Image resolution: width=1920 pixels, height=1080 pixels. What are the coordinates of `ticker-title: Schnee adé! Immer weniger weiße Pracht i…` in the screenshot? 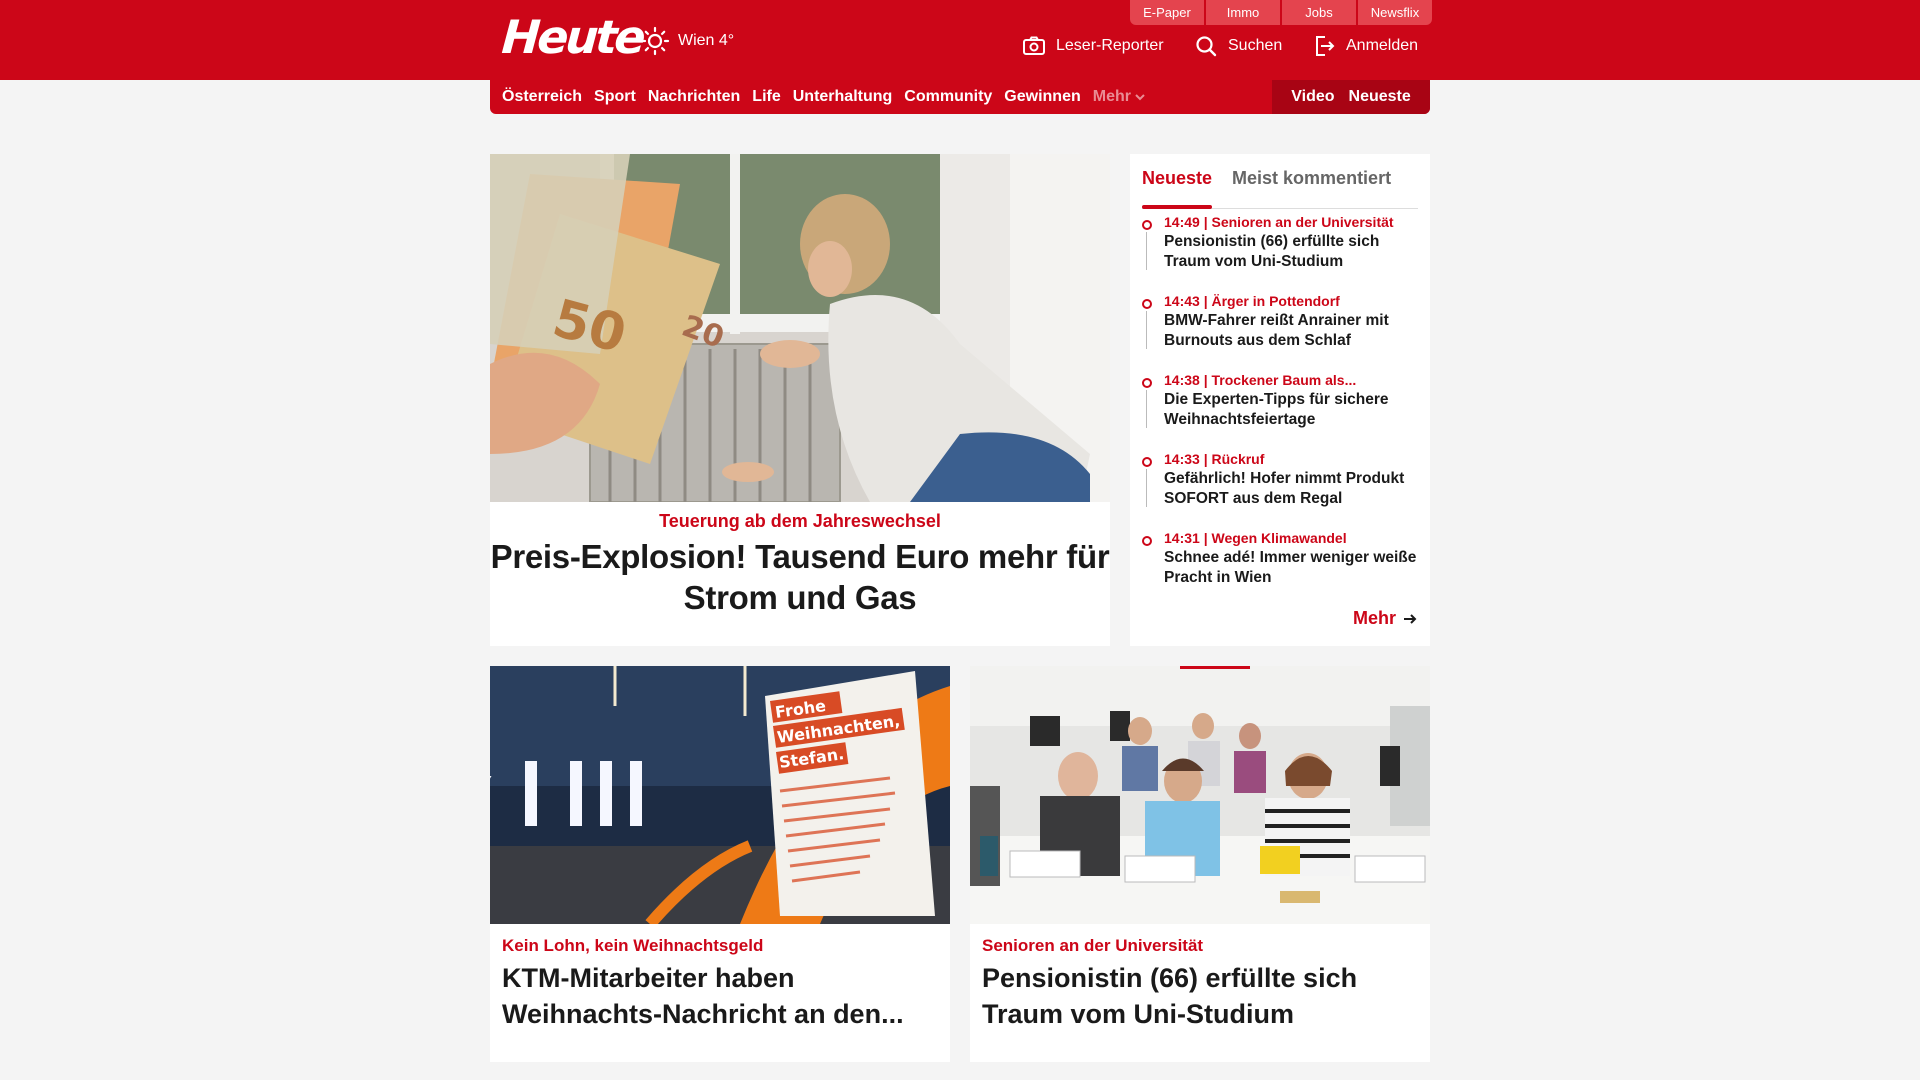 It's located at (1293, 568).